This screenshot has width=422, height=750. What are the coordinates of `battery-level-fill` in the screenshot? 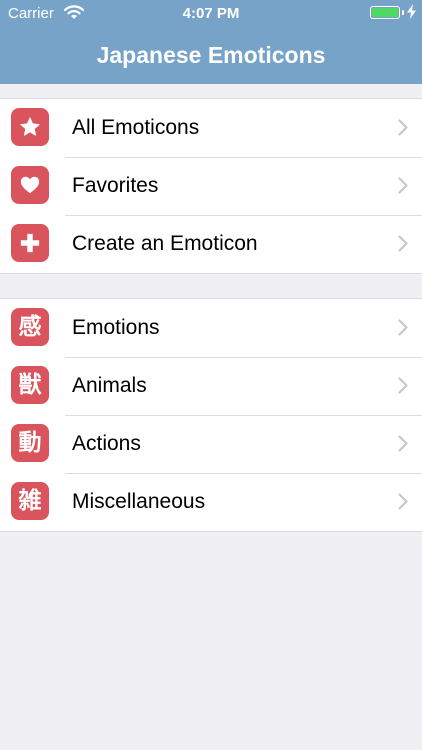 It's located at (385, 12).